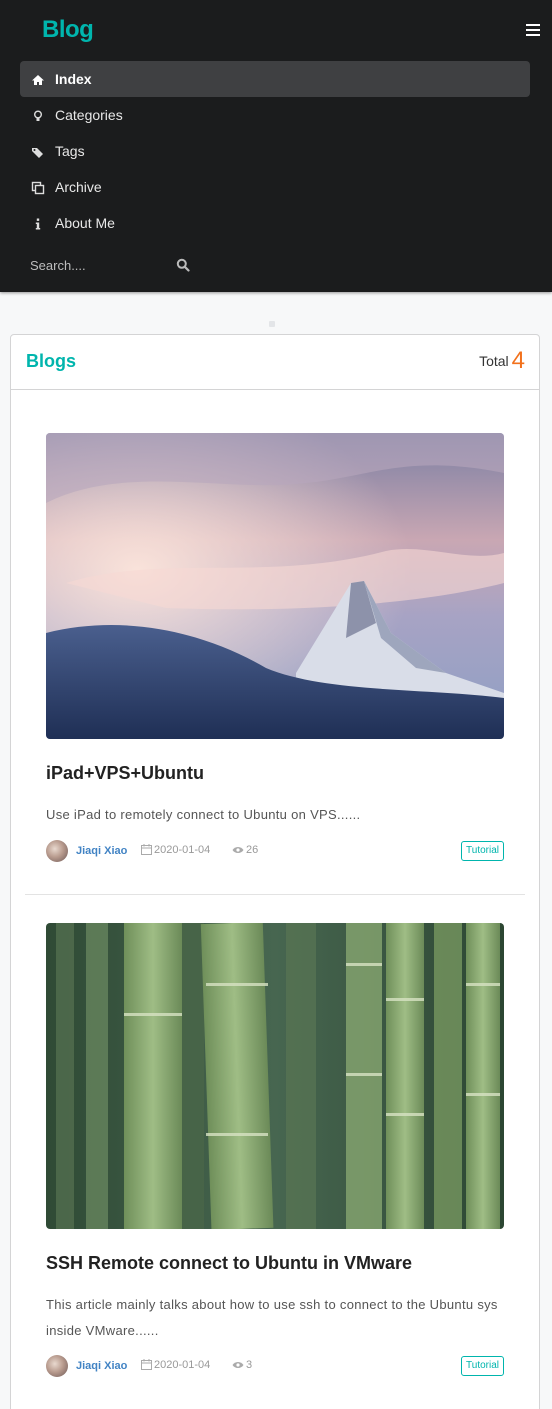 This screenshot has width=552, height=1409. I want to click on info-icon, so click(38, 224).